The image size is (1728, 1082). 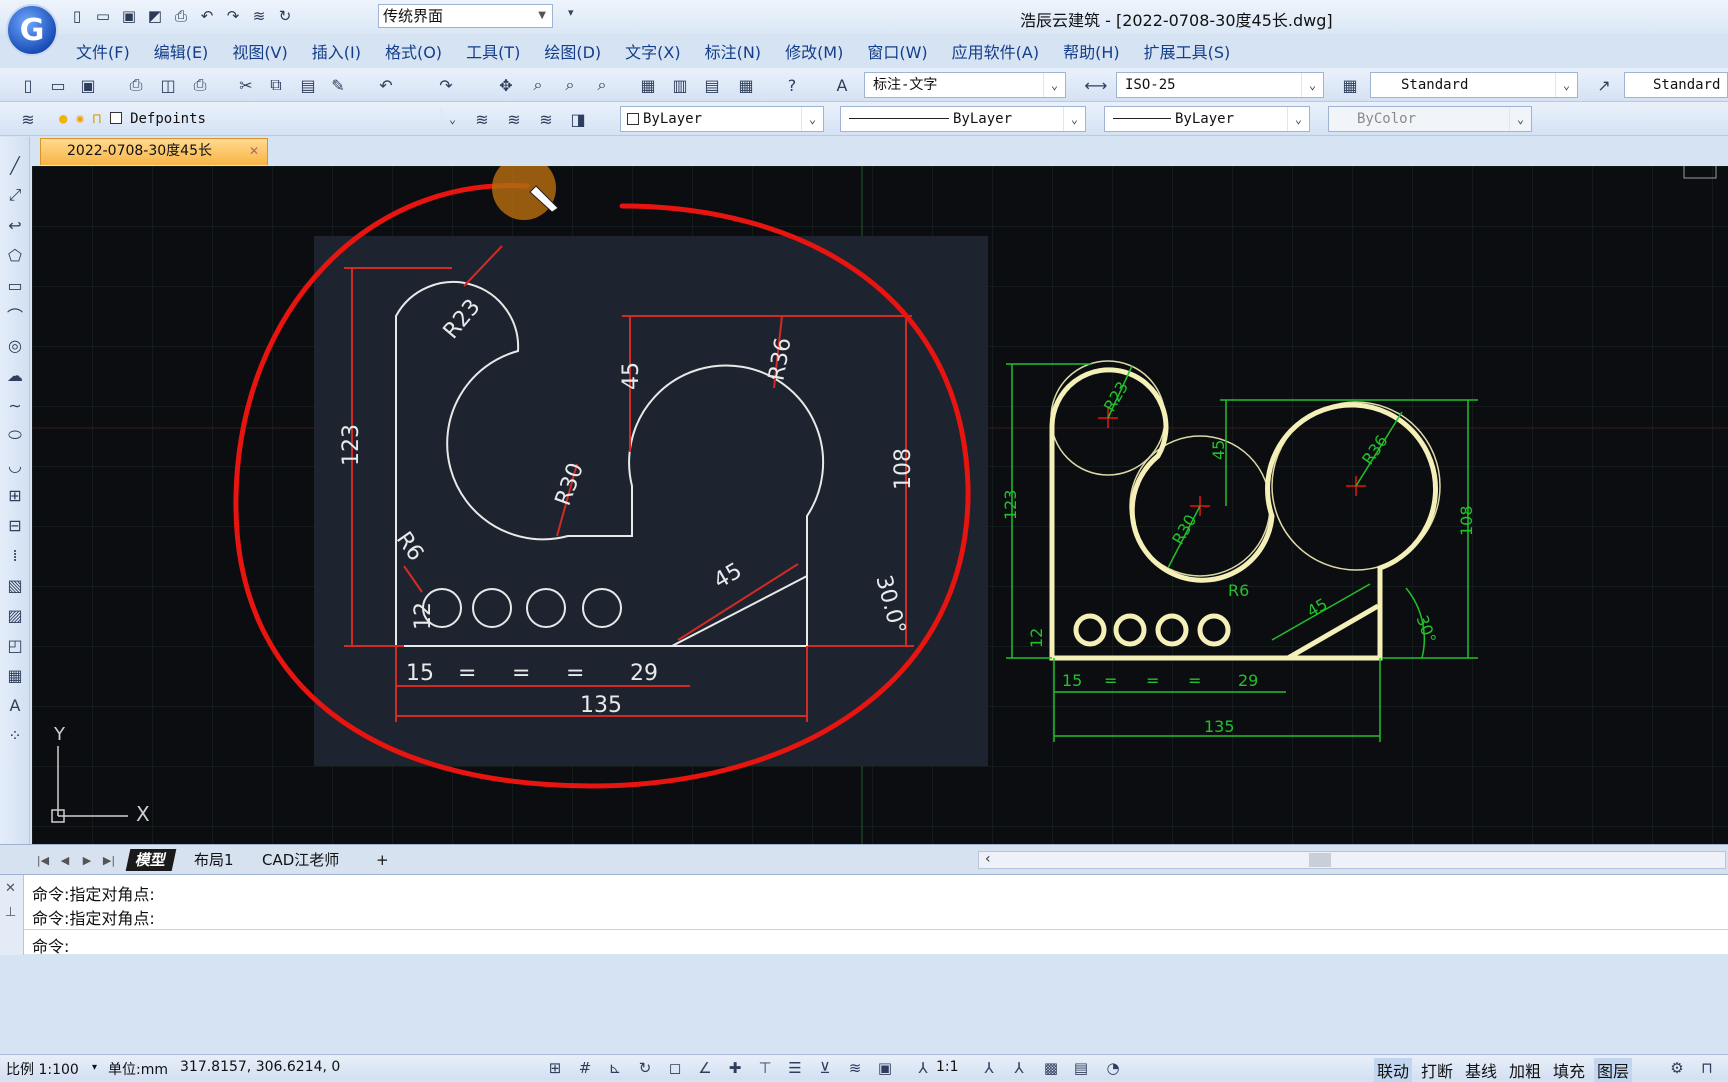 What do you see at coordinates (1187, 51) in the screenshot?
I see `menu-extensions: 扩展工具(S)` at bounding box center [1187, 51].